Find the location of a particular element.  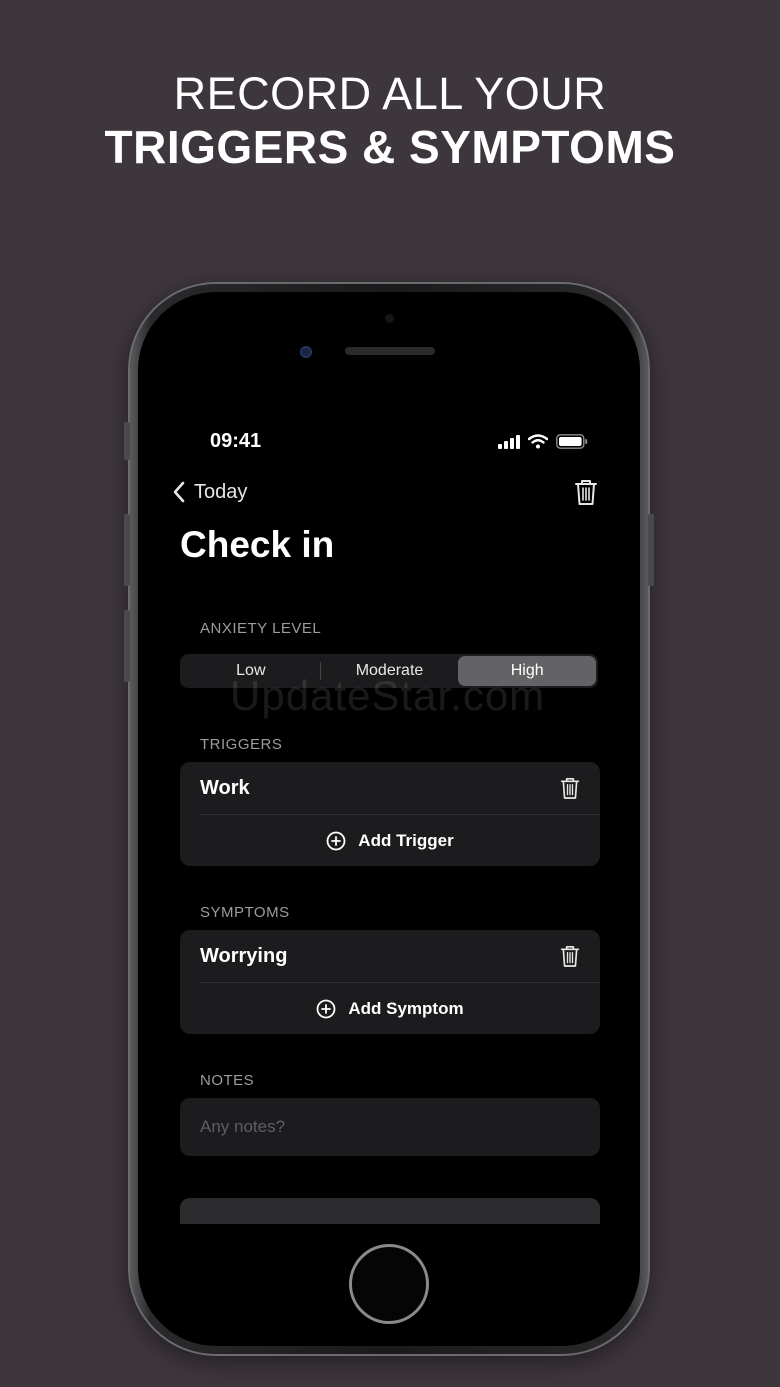

chevron-left-icon is located at coordinates (179, 492).